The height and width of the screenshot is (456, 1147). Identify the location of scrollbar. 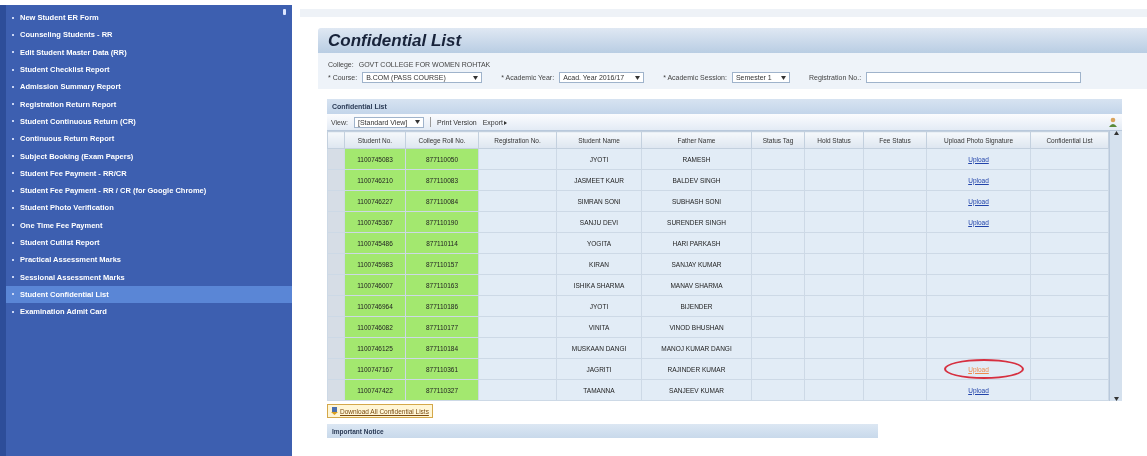
(1115, 266).